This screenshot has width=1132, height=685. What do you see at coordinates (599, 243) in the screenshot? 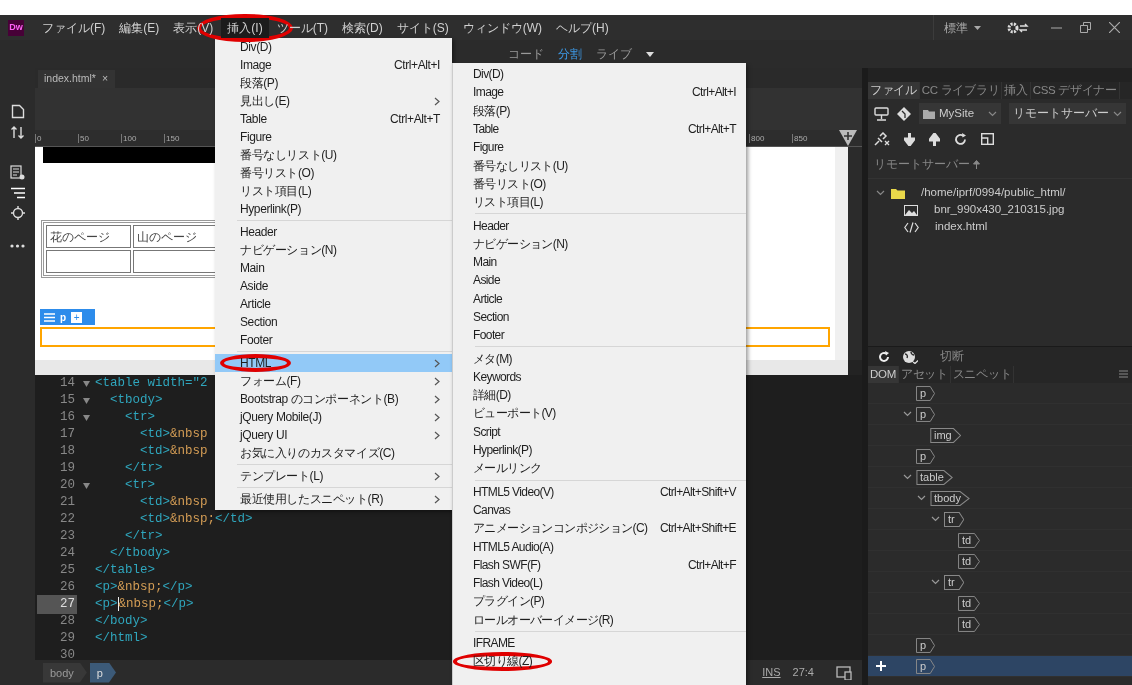
I see `menu-item: ナビゲーション(N)` at bounding box center [599, 243].